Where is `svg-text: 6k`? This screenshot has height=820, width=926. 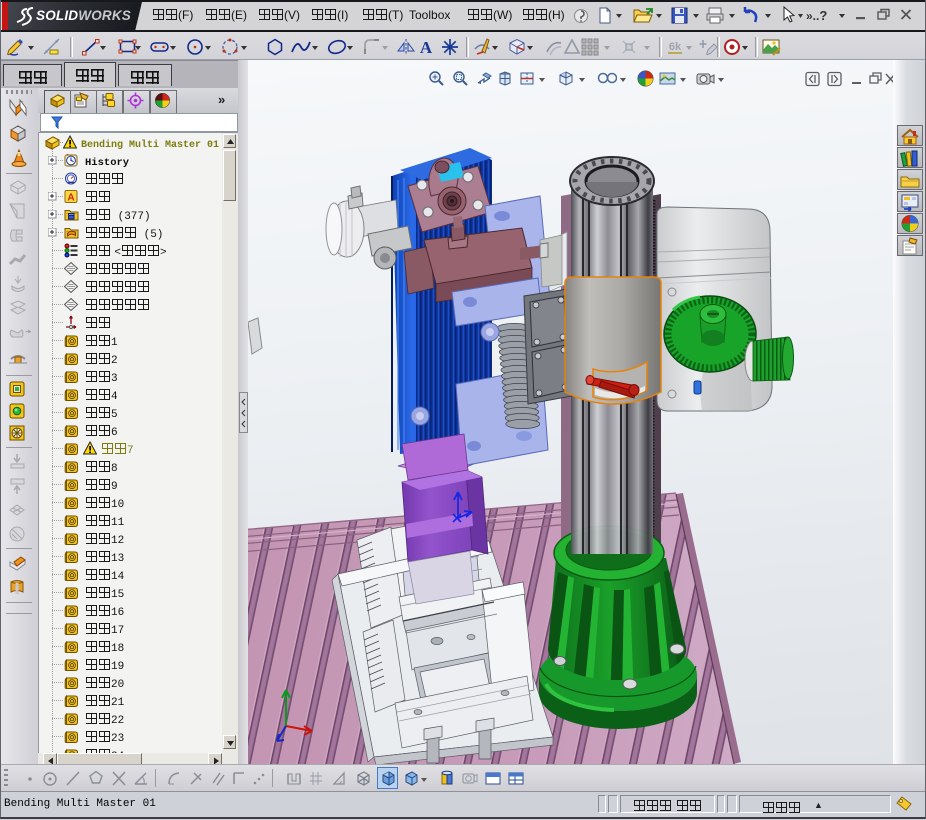
svg-text: 6k is located at coordinates (675, 47).